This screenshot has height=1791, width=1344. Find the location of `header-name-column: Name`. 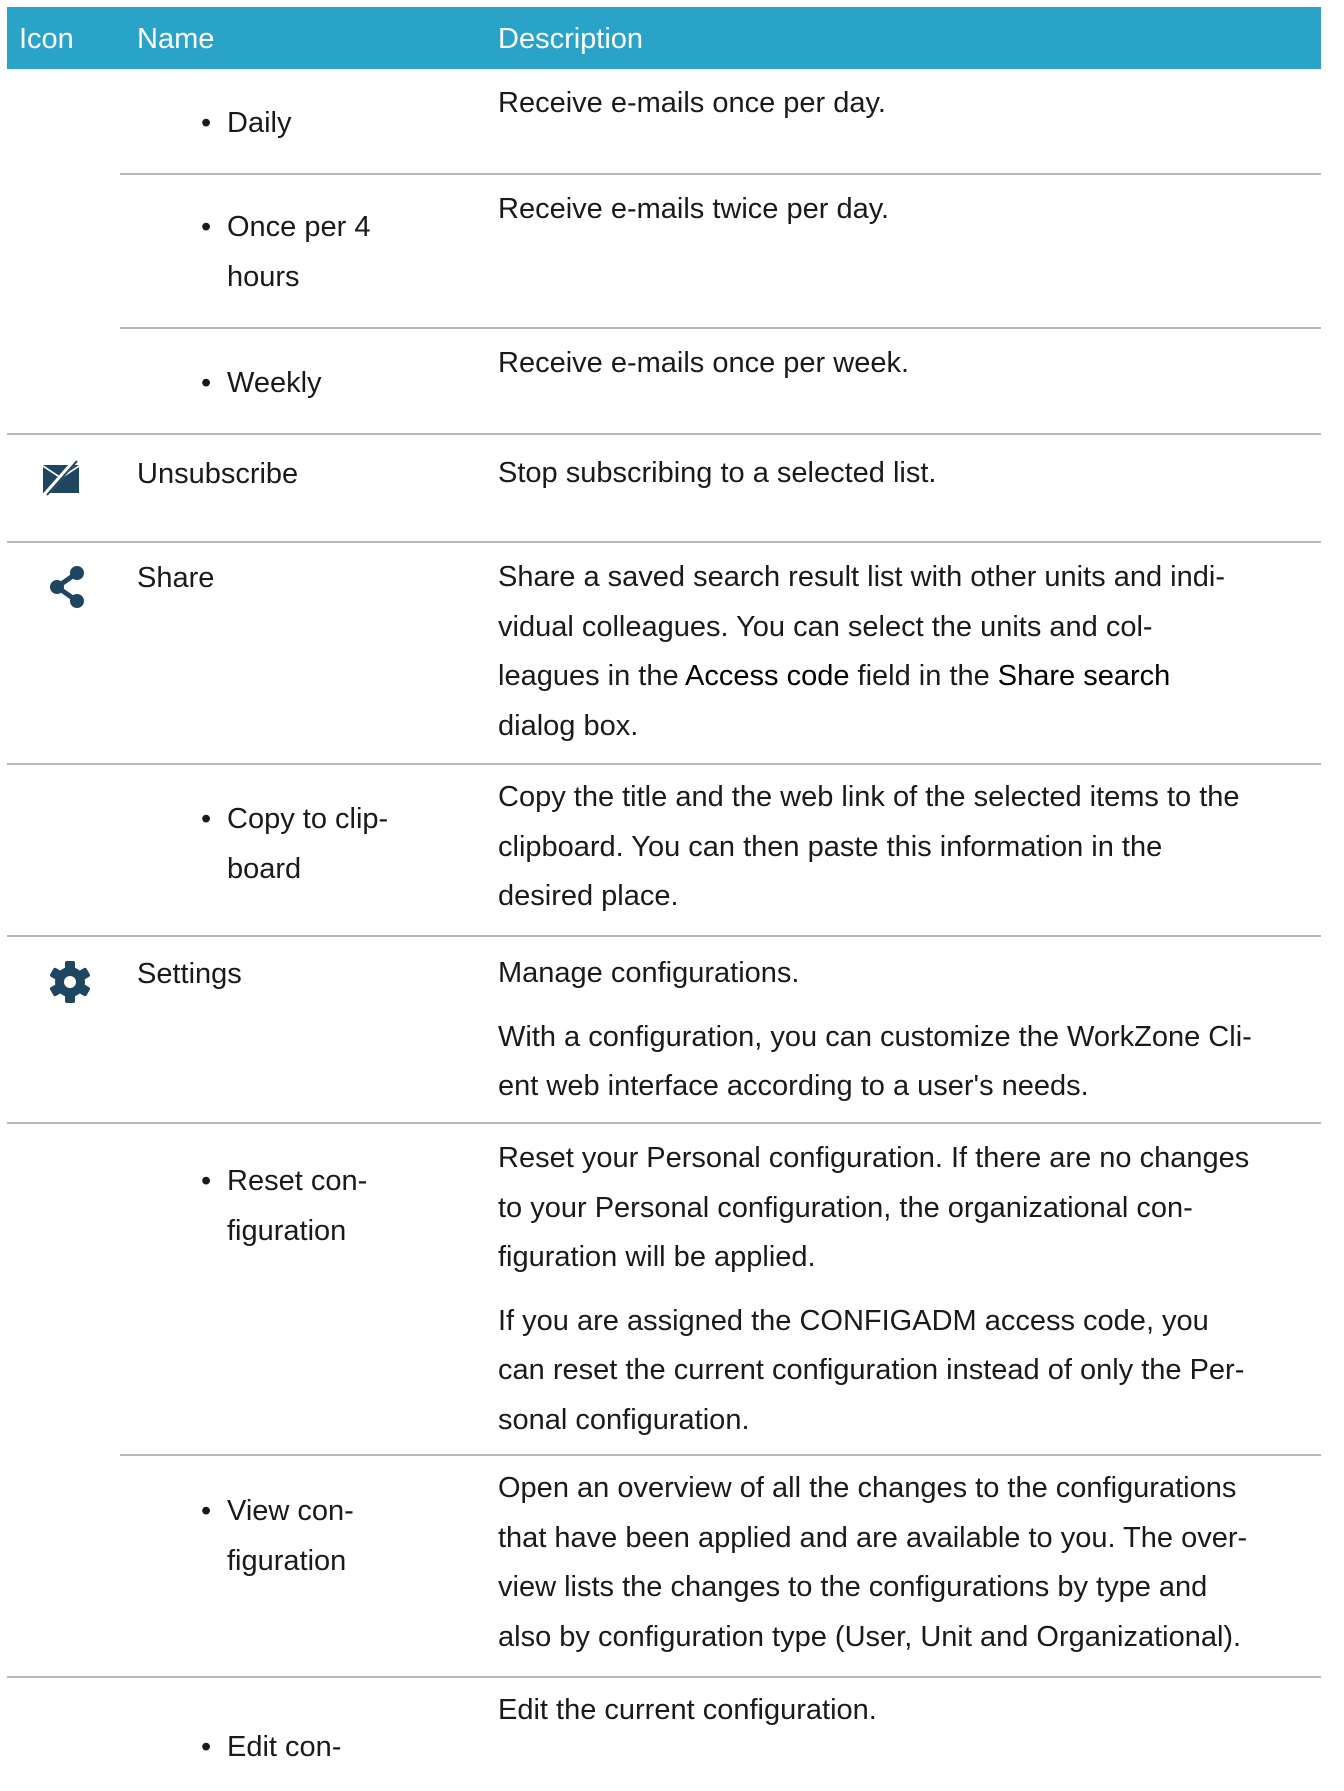

header-name-column: Name is located at coordinates (176, 39).